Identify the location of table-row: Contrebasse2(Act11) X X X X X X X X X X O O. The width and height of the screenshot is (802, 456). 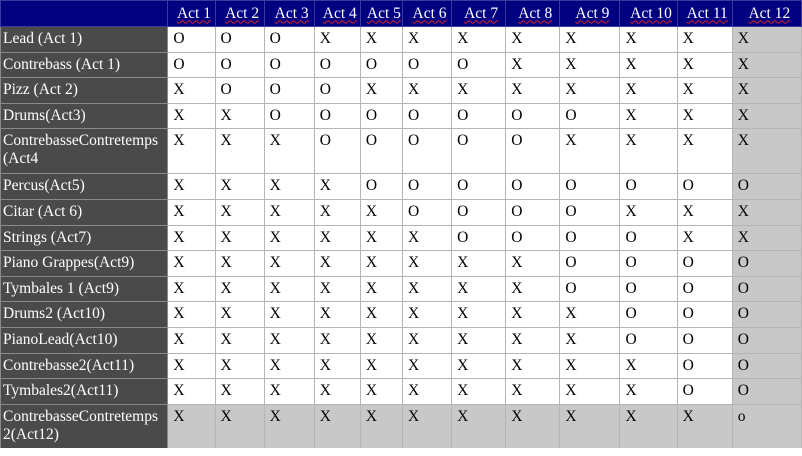
(401, 366).